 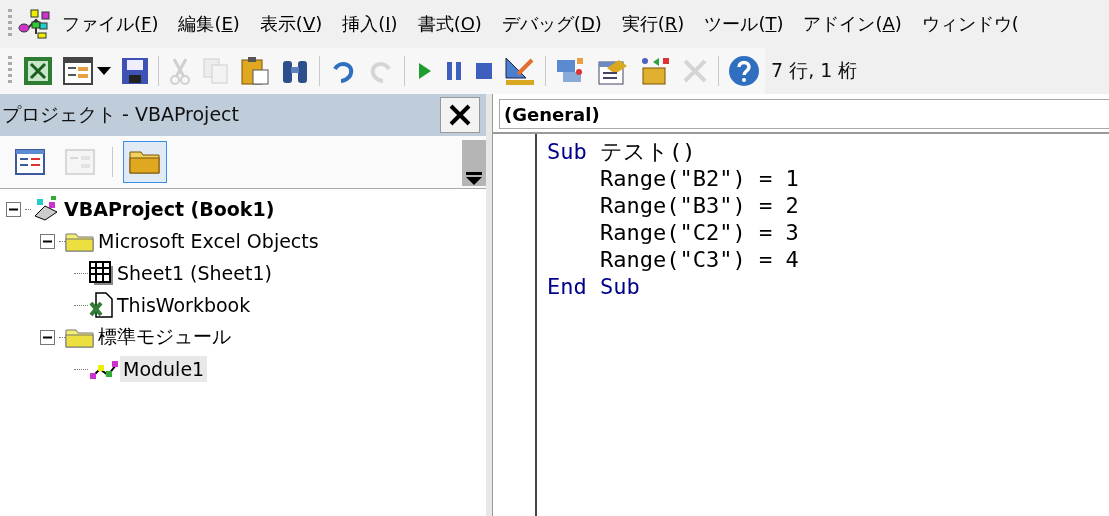 What do you see at coordinates (38, 71) in the screenshot?
I see `spreadsheet-icon` at bounding box center [38, 71].